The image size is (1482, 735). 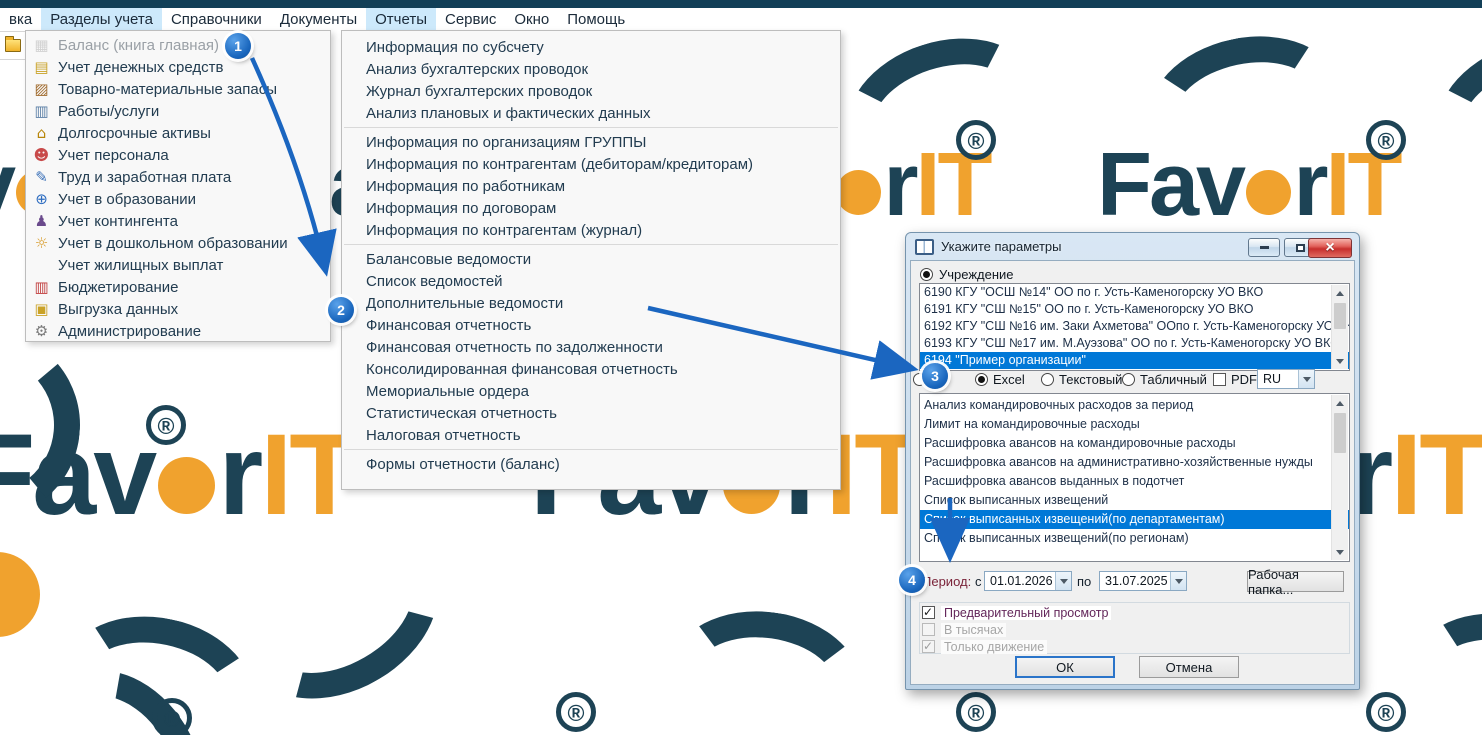 I want to click on period-to-datepicker: 31.07.2025, so click(x=1143, y=581).